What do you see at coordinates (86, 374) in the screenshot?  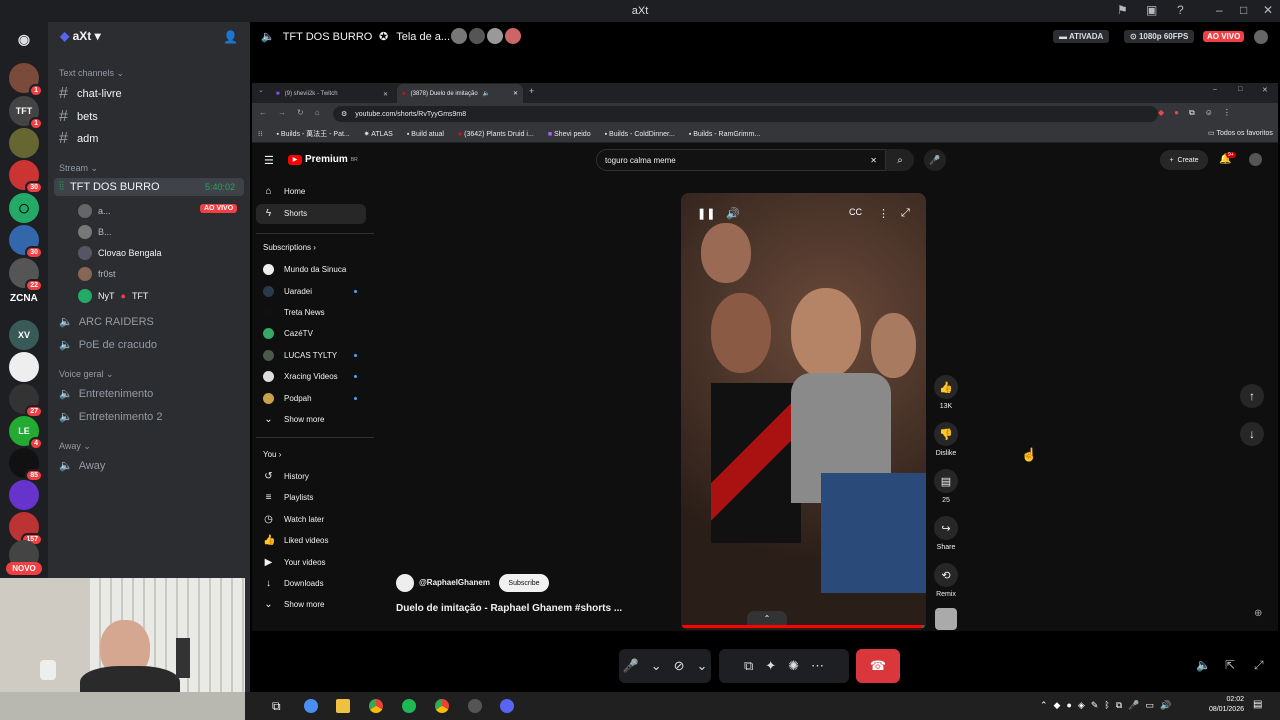 I see `category-voice: Voice geral ⌄` at bounding box center [86, 374].